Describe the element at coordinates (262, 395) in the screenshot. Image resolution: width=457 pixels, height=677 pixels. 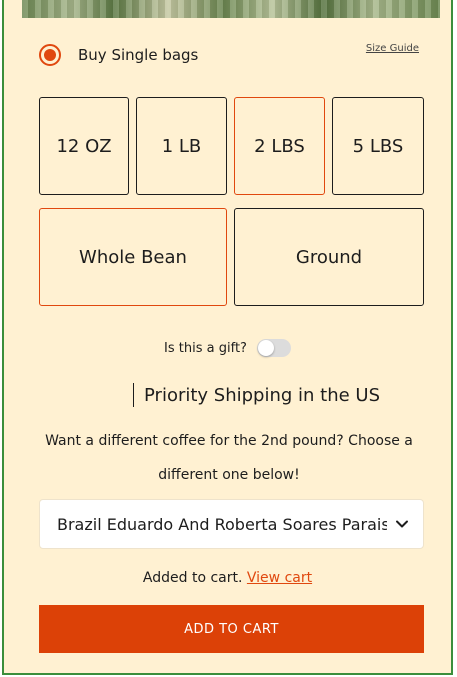
I see `shipping-label: Priority Shipping in the US` at that location.